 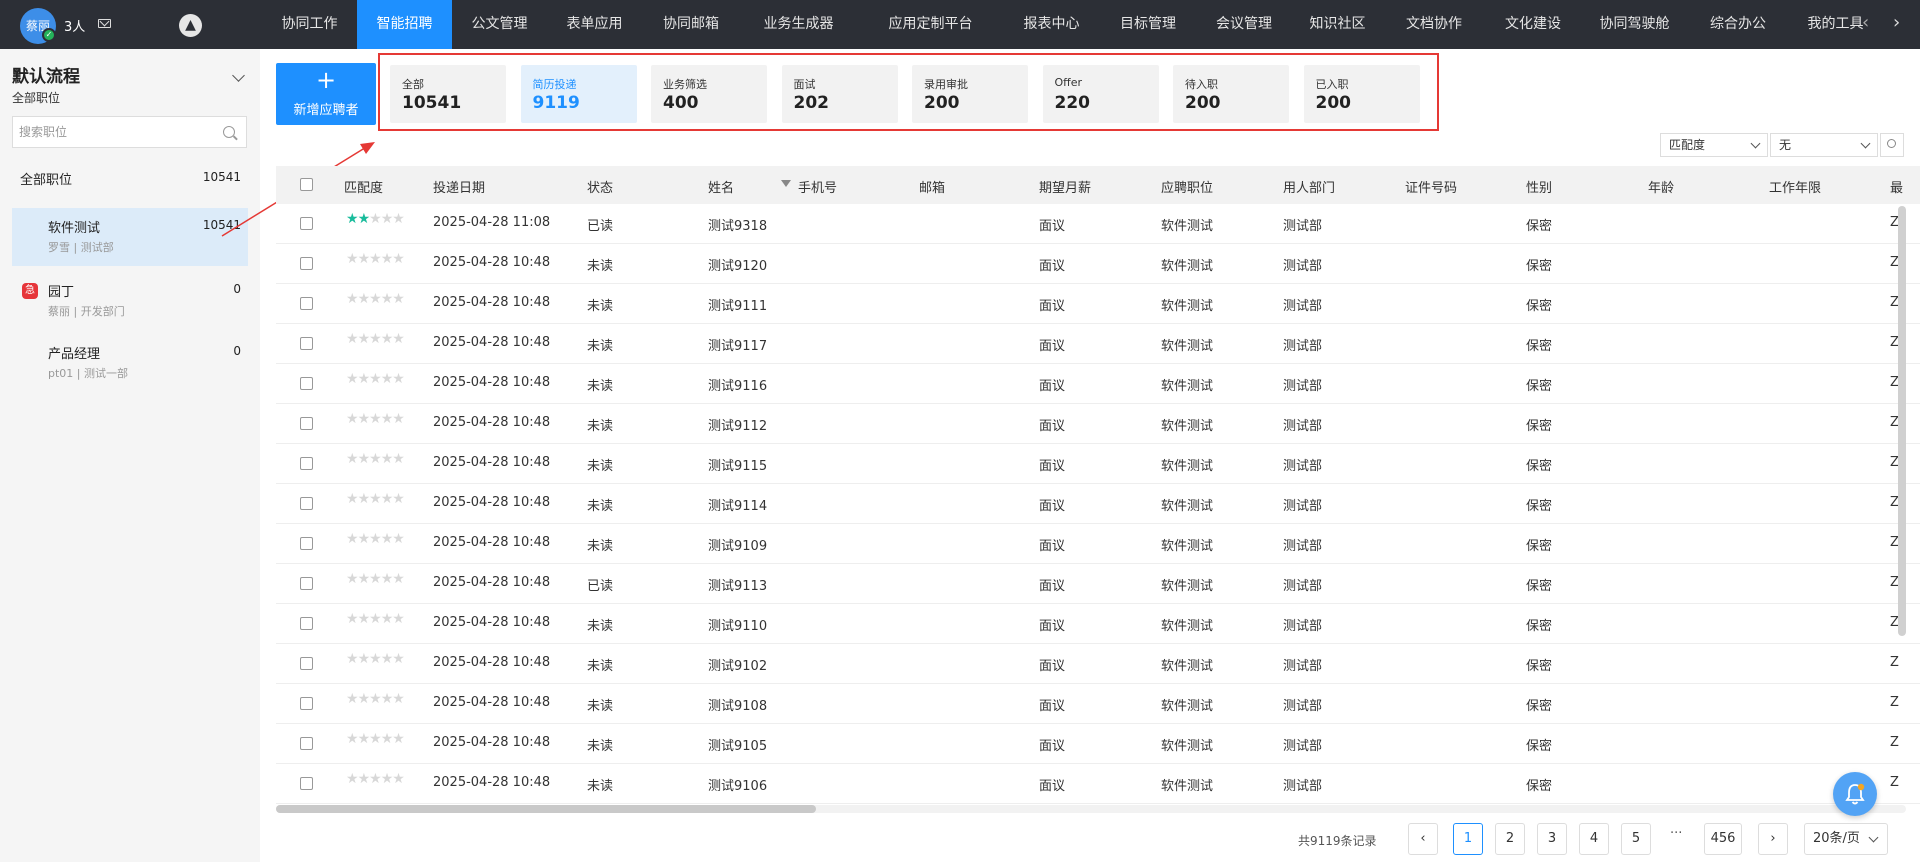 I want to click on nav-item: 文档协作, so click(x=1434, y=24).